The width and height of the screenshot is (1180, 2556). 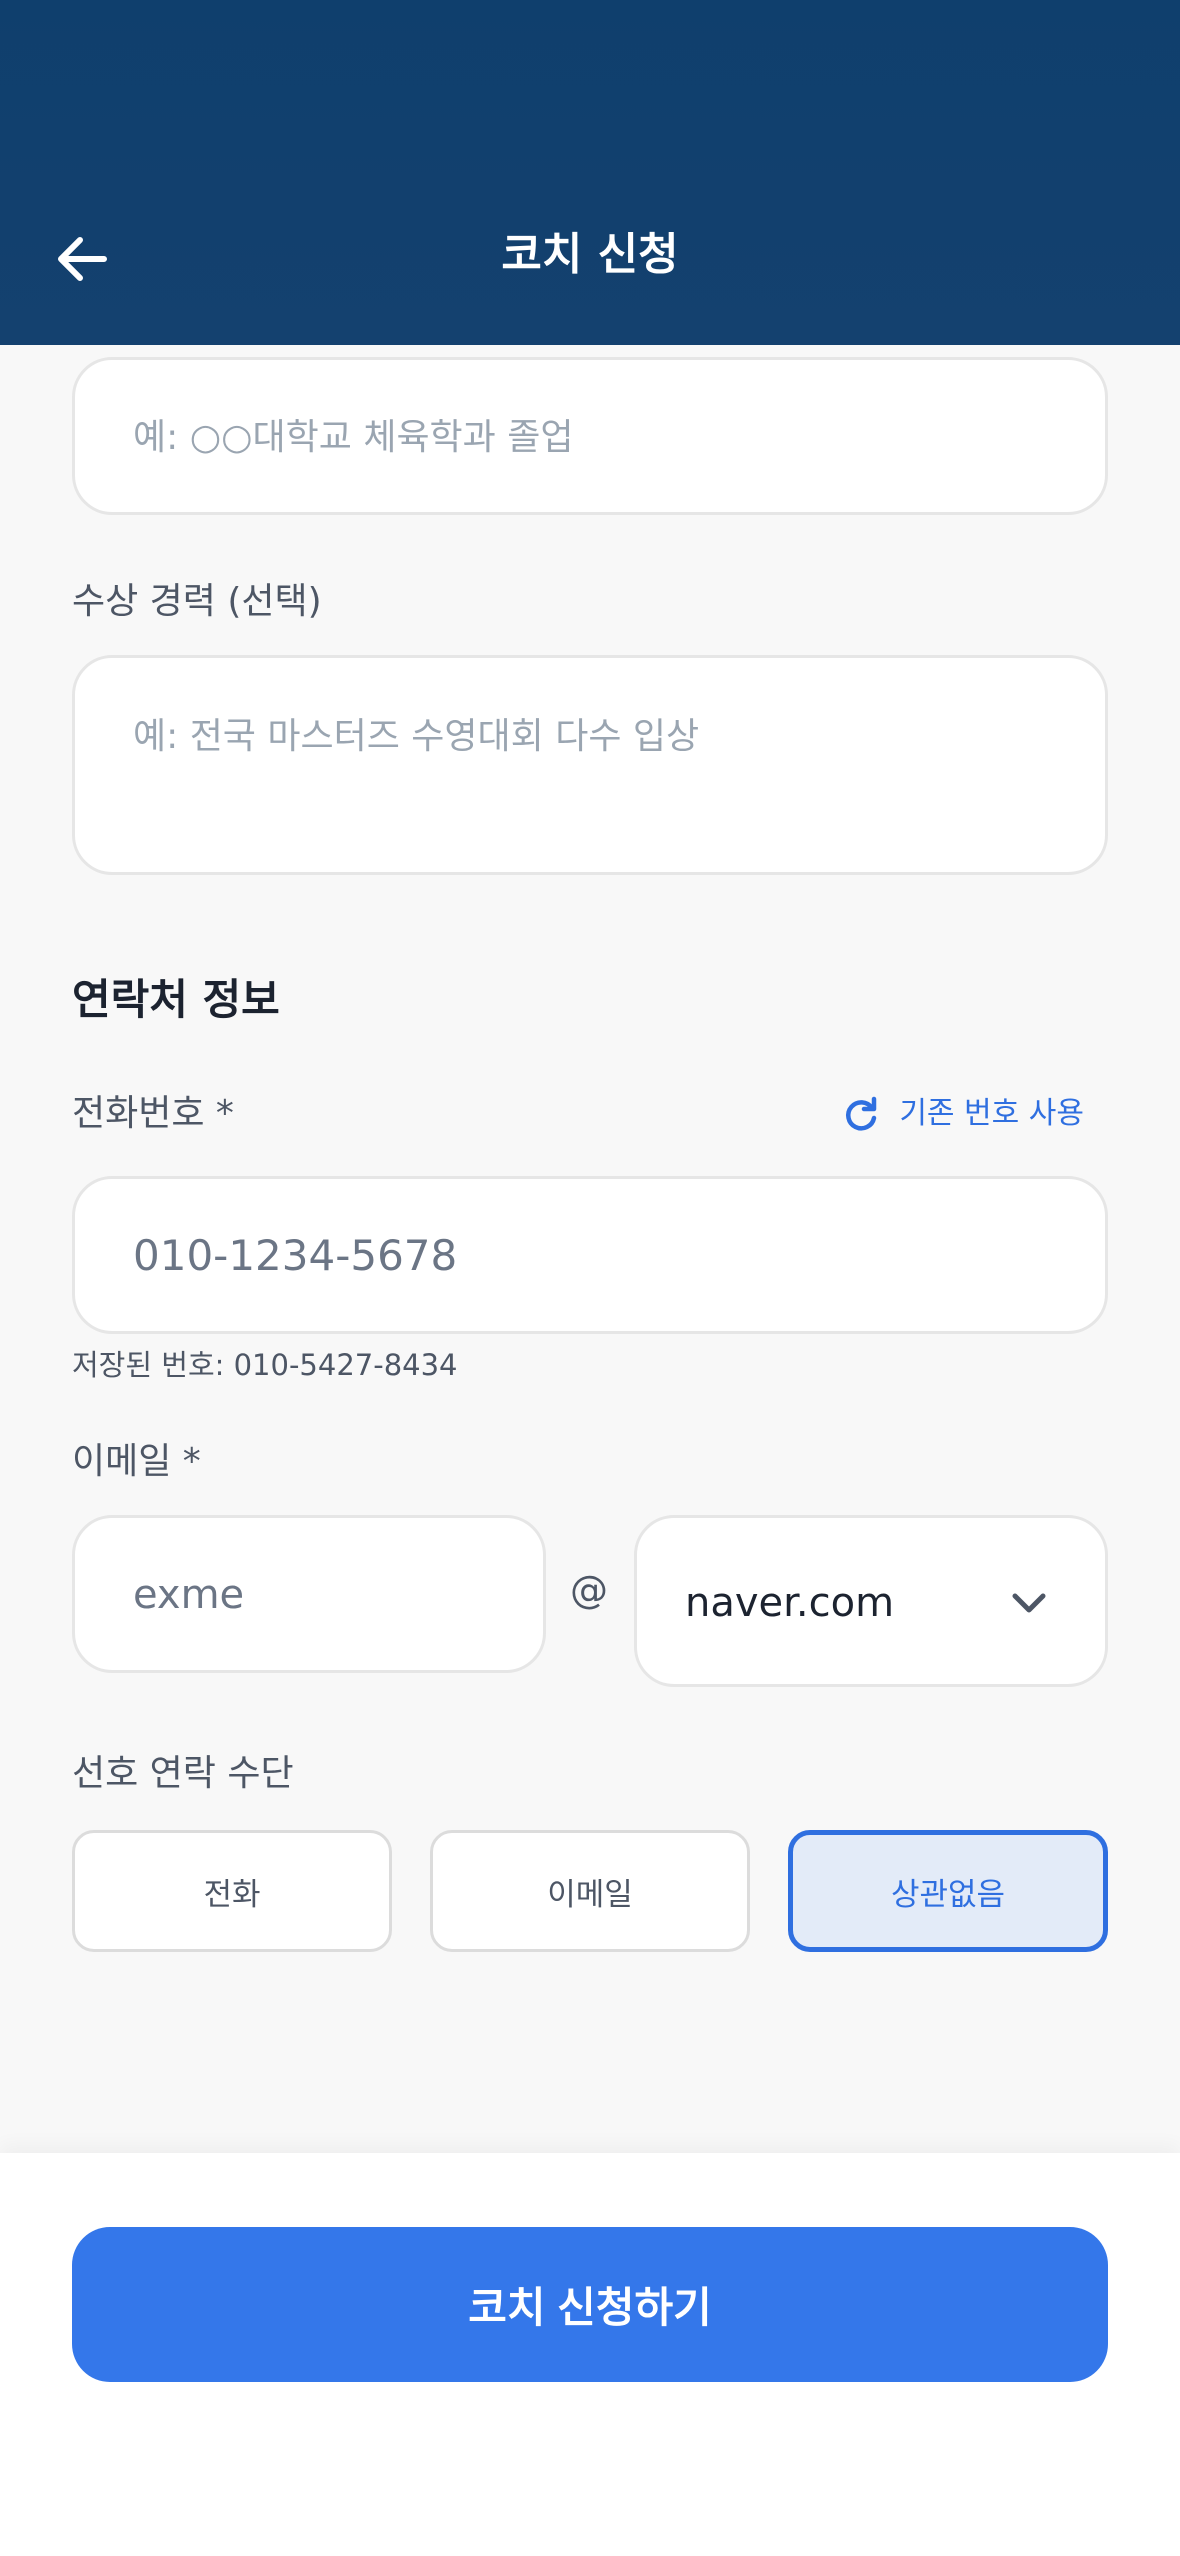 What do you see at coordinates (589, 1590) in the screenshot?
I see `email-at-sign: @` at bounding box center [589, 1590].